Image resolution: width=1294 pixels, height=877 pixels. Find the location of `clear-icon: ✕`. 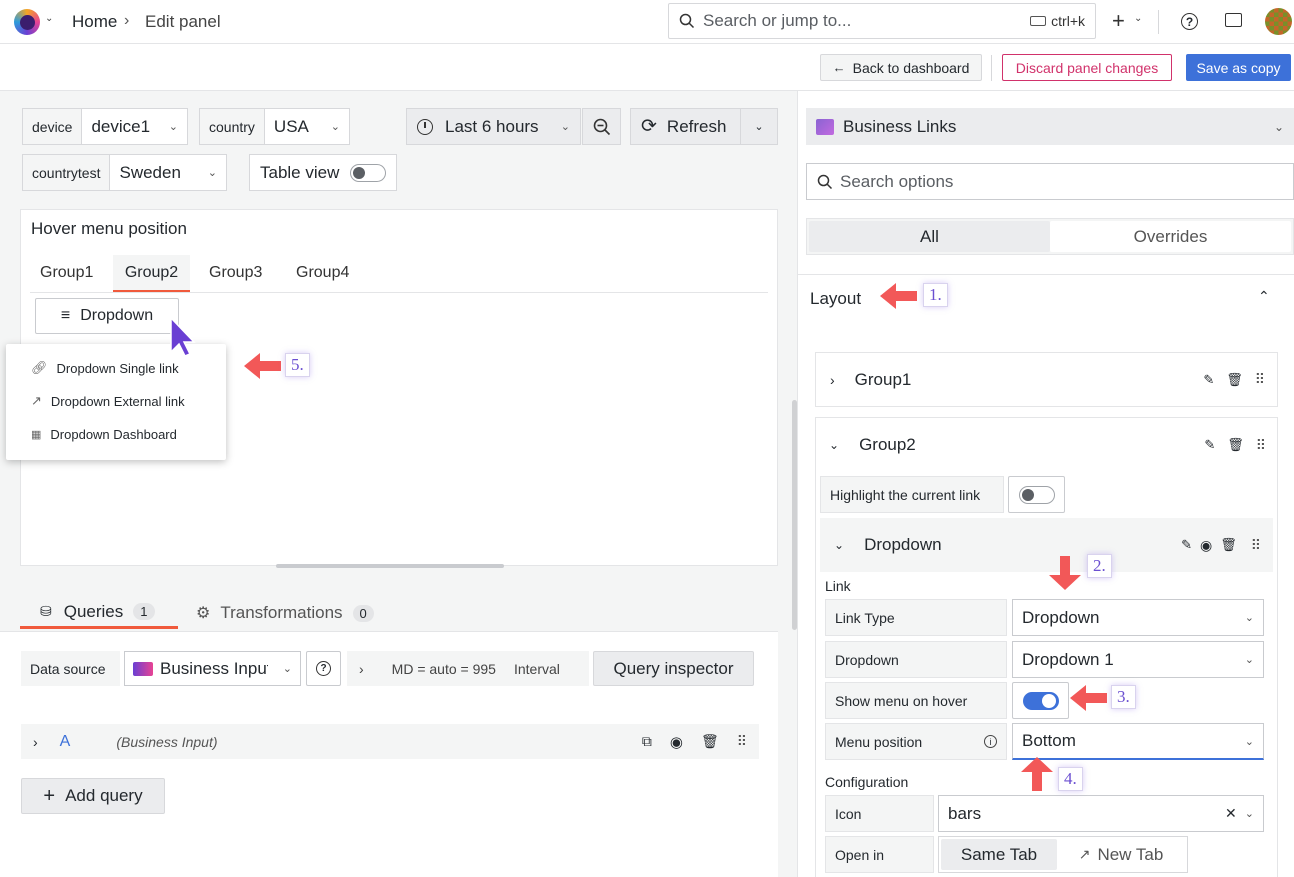

clear-icon: ✕ is located at coordinates (1231, 813).